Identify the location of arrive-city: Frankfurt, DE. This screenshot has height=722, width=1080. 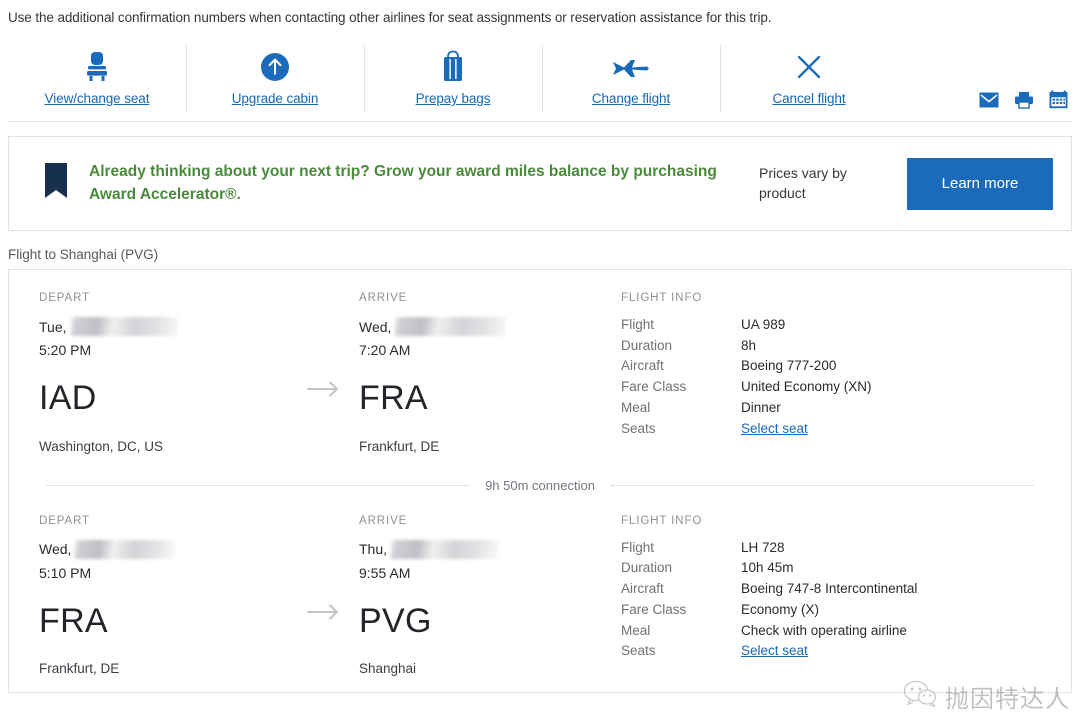
(399, 446).